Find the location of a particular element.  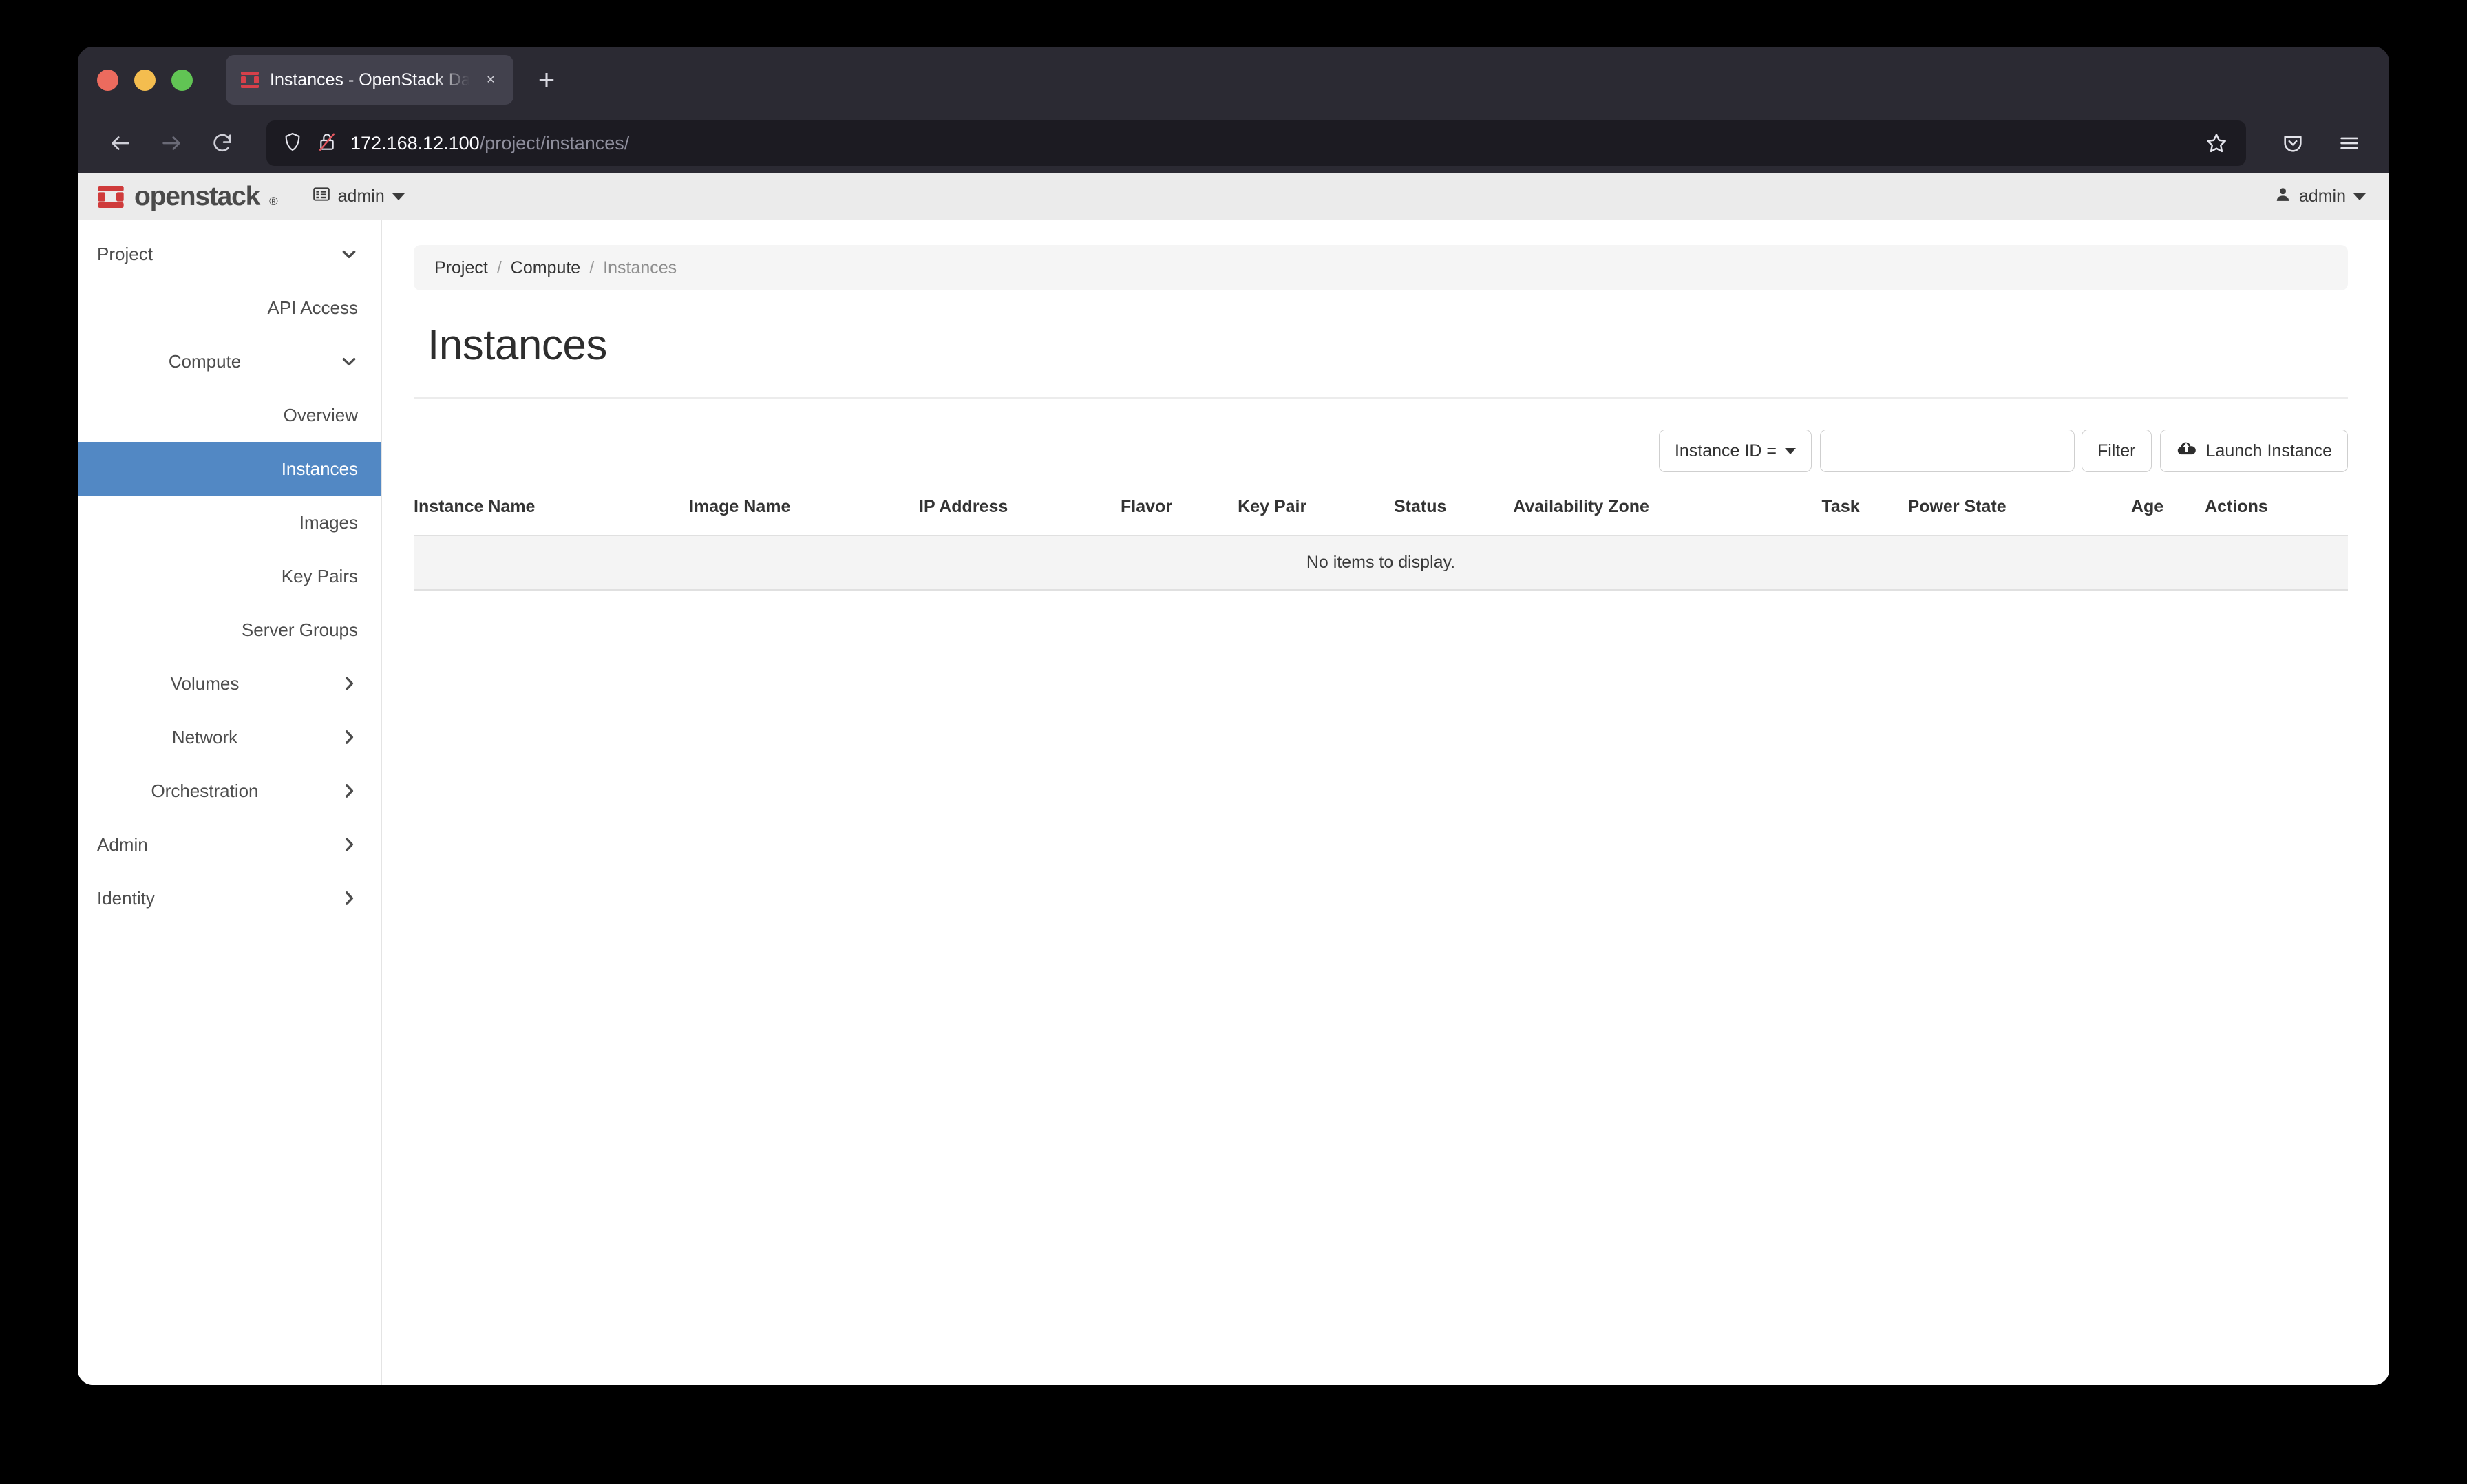

registered-mark: ® is located at coordinates (273, 201).